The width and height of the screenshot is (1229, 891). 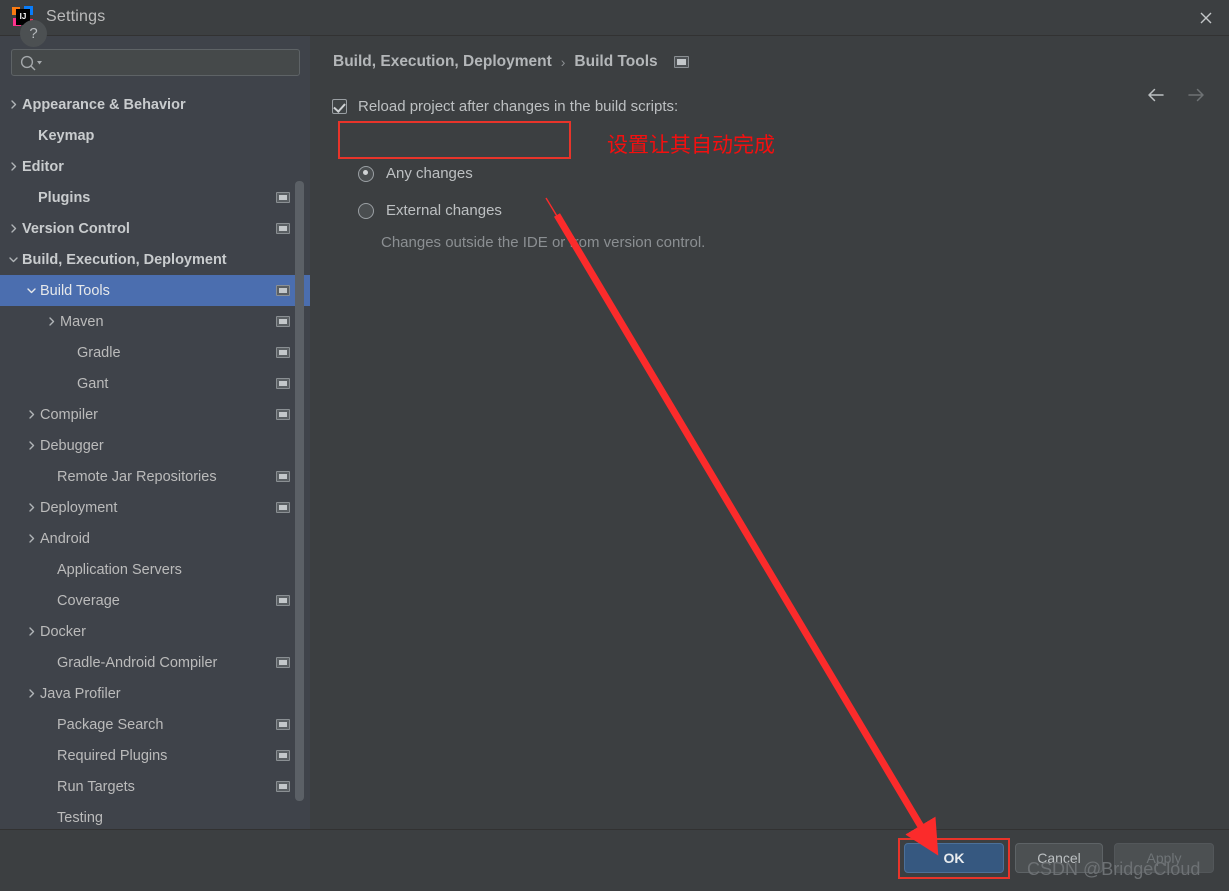 I want to click on sidebar-item-label: Gant, so click(x=93, y=383).